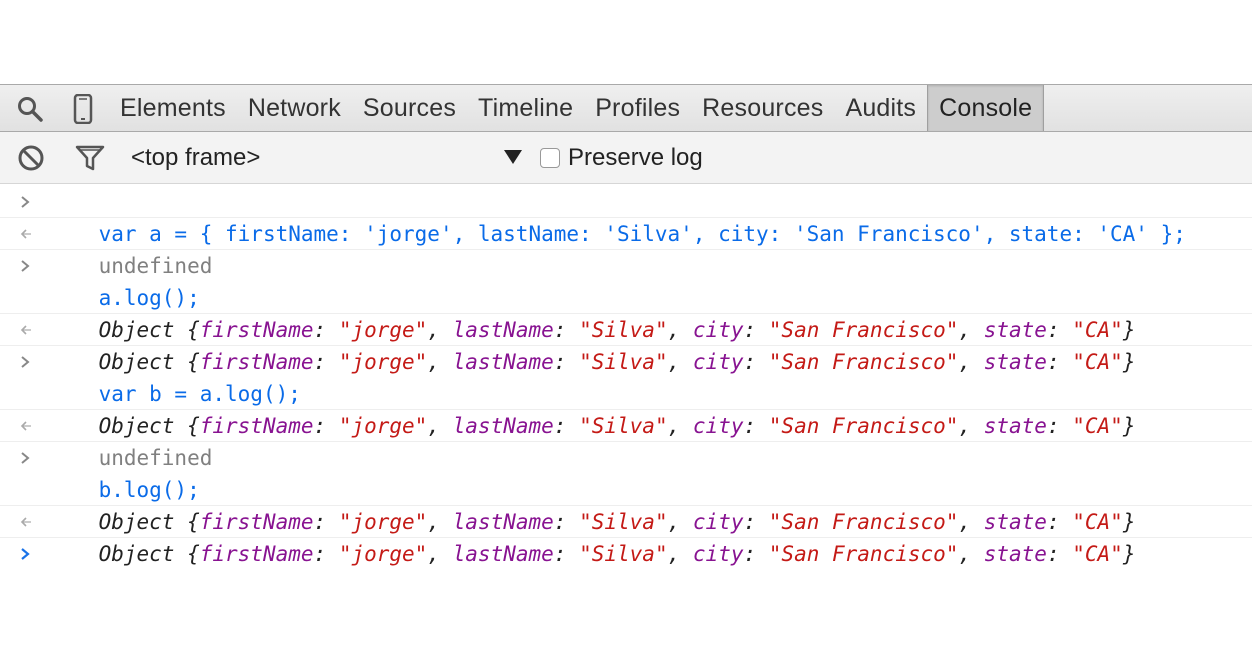  I want to click on frame-select-value: <top frame>, so click(196, 157).